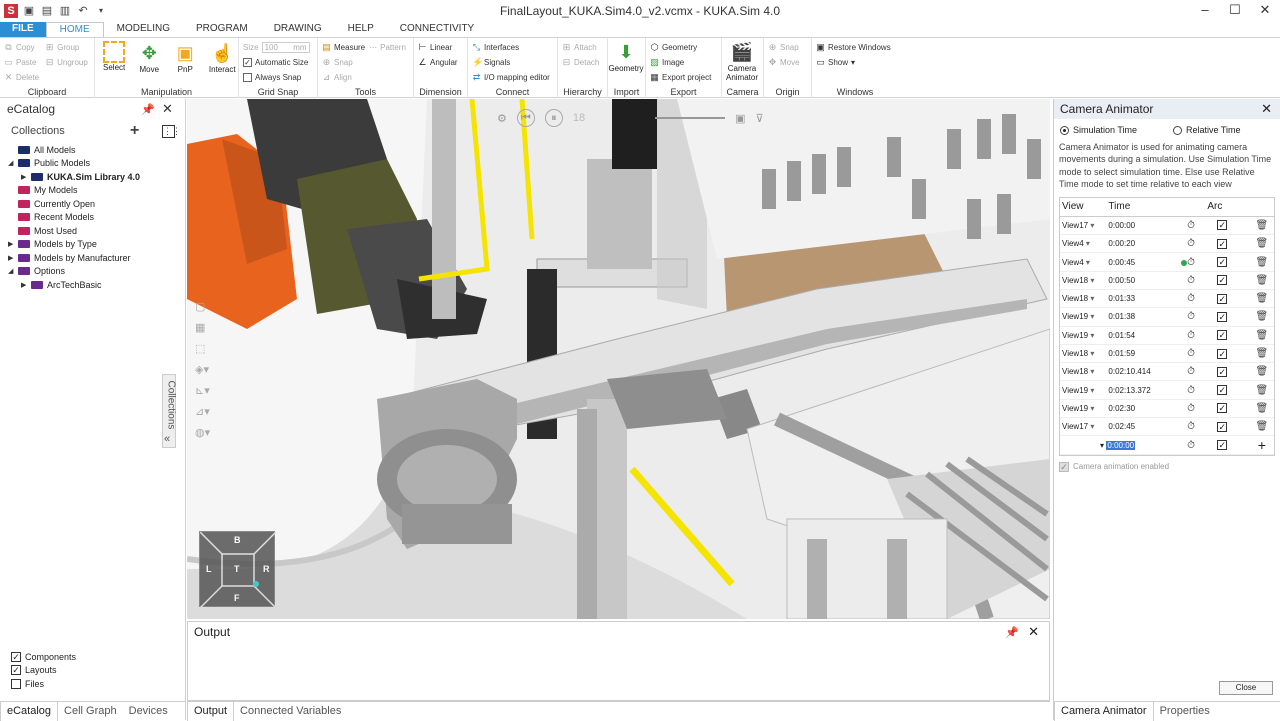 This screenshot has height=721, width=1280. Describe the element at coordinates (278, 77) in the screenshot. I see `always-snap-checkbox: Always Snap` at that location.